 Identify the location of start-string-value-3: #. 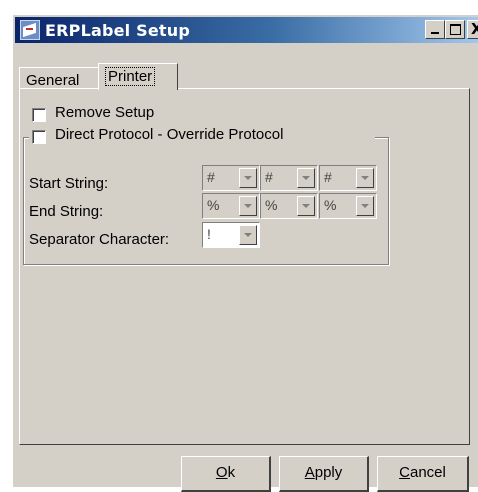
(328, 177).